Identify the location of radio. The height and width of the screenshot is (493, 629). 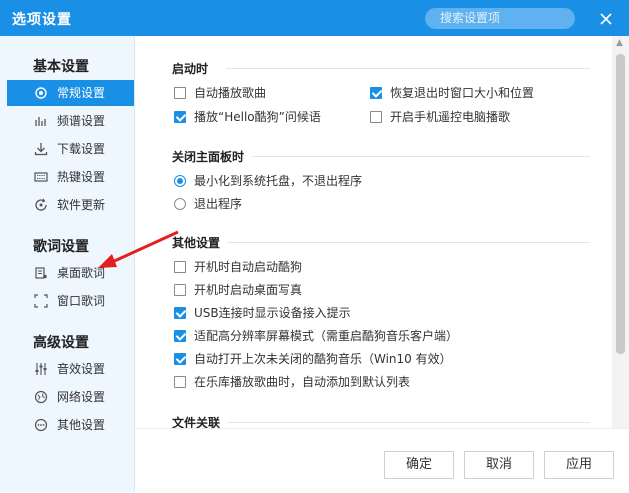
(180, 204).